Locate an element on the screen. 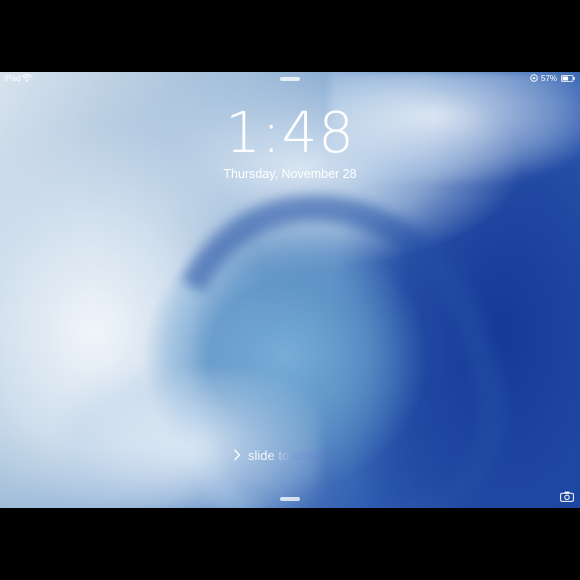 Image resolution: width=580 pixels, height=580 pixels. battery-icon is located at coordinates (568, 78).